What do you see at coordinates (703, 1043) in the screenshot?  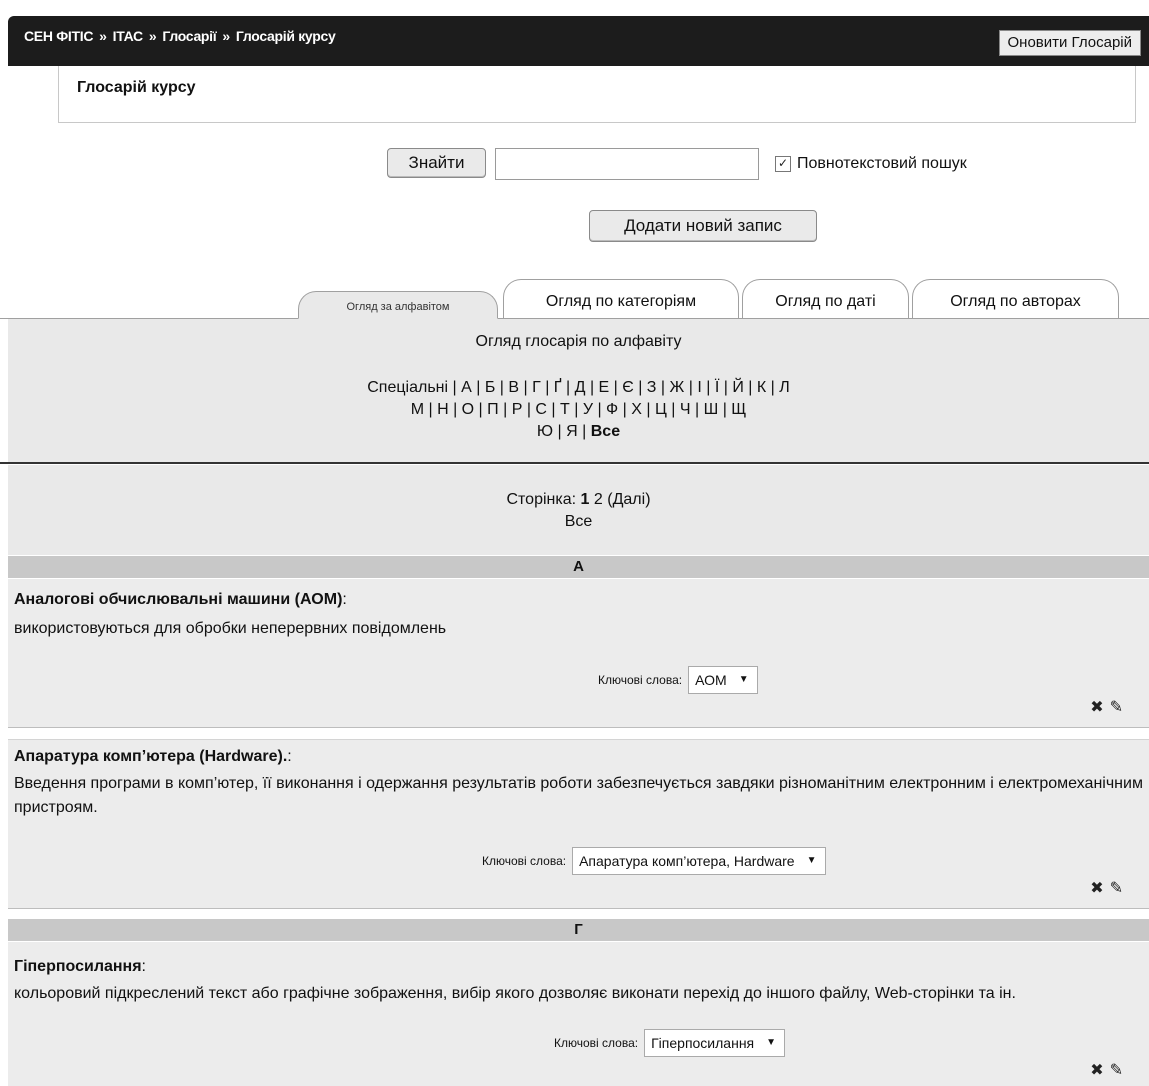 I see `keywords-value: Гіперпосилання` at bounding box center [703, 1043].